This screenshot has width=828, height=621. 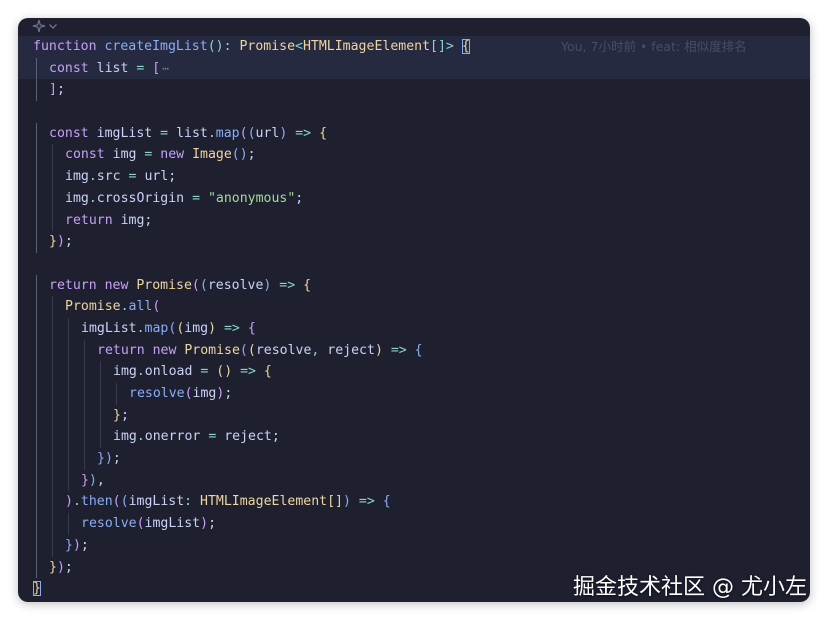 I want to click on code-line: resolve(img);, so click(x=414, y=394).